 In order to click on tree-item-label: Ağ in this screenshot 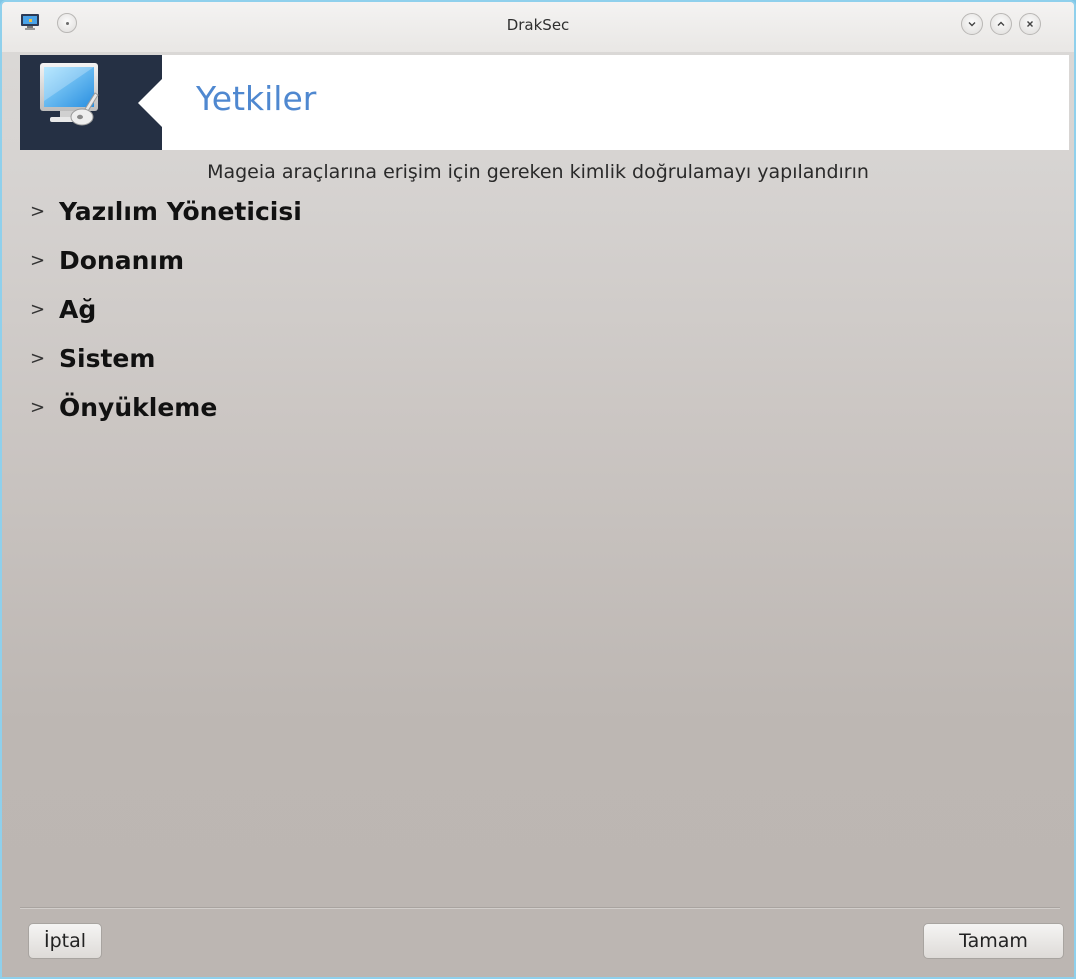, I will do `click(78, 309)`.